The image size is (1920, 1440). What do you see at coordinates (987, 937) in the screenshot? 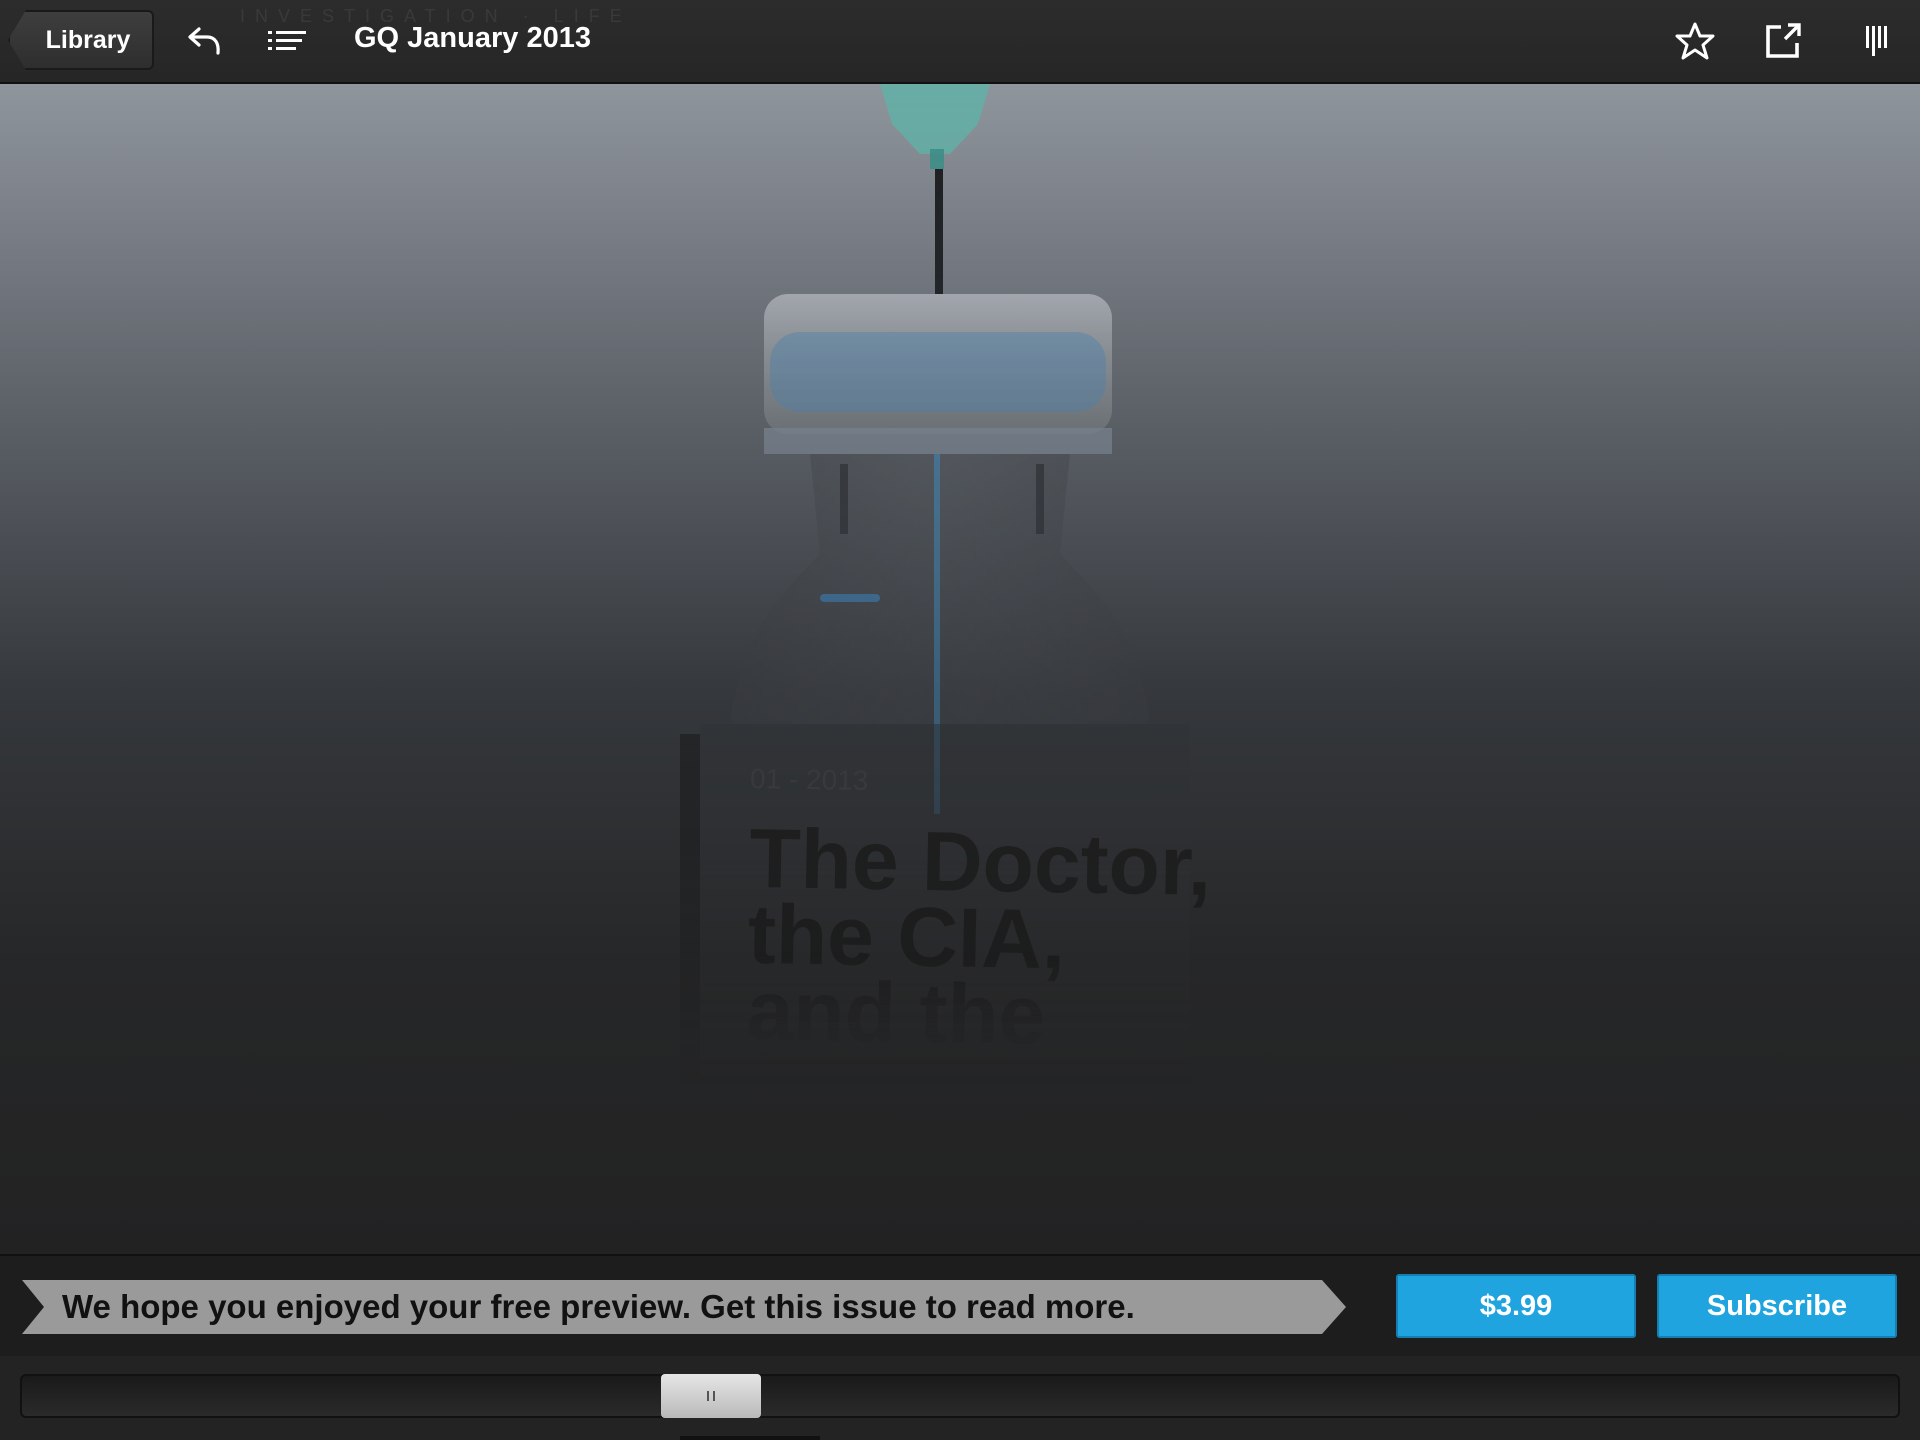
I see `cover-headline: The Doctor, the CIA, and the` at bounding box center [987, 937].